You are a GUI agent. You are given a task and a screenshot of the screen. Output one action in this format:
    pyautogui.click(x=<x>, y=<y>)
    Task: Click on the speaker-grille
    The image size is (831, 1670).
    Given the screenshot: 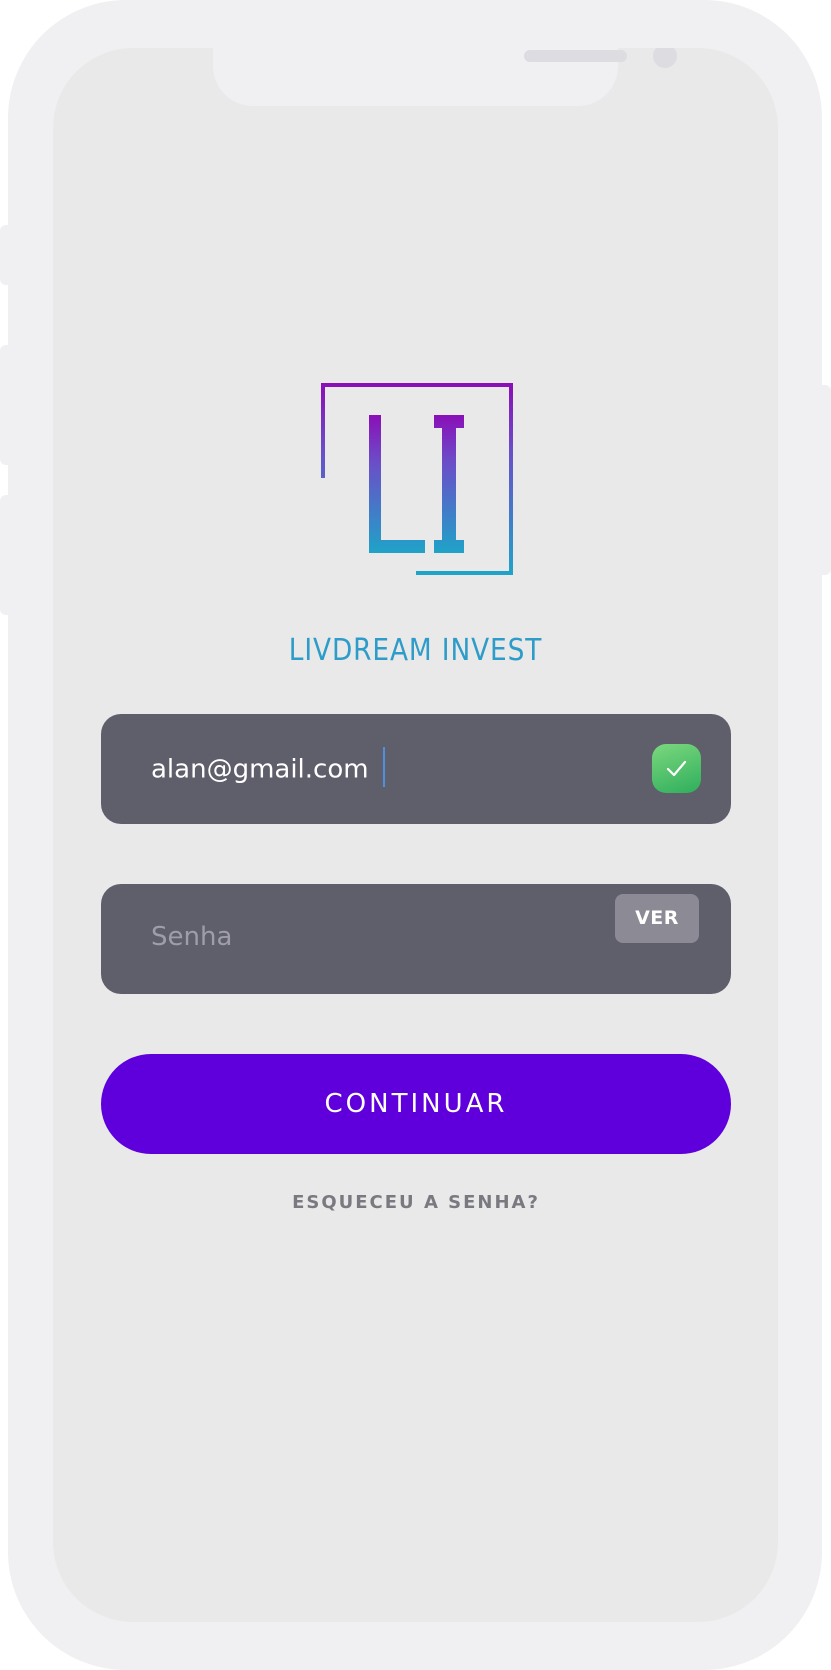 What is the action you would take?
    pyautogui.click(x=575, y=56)
    